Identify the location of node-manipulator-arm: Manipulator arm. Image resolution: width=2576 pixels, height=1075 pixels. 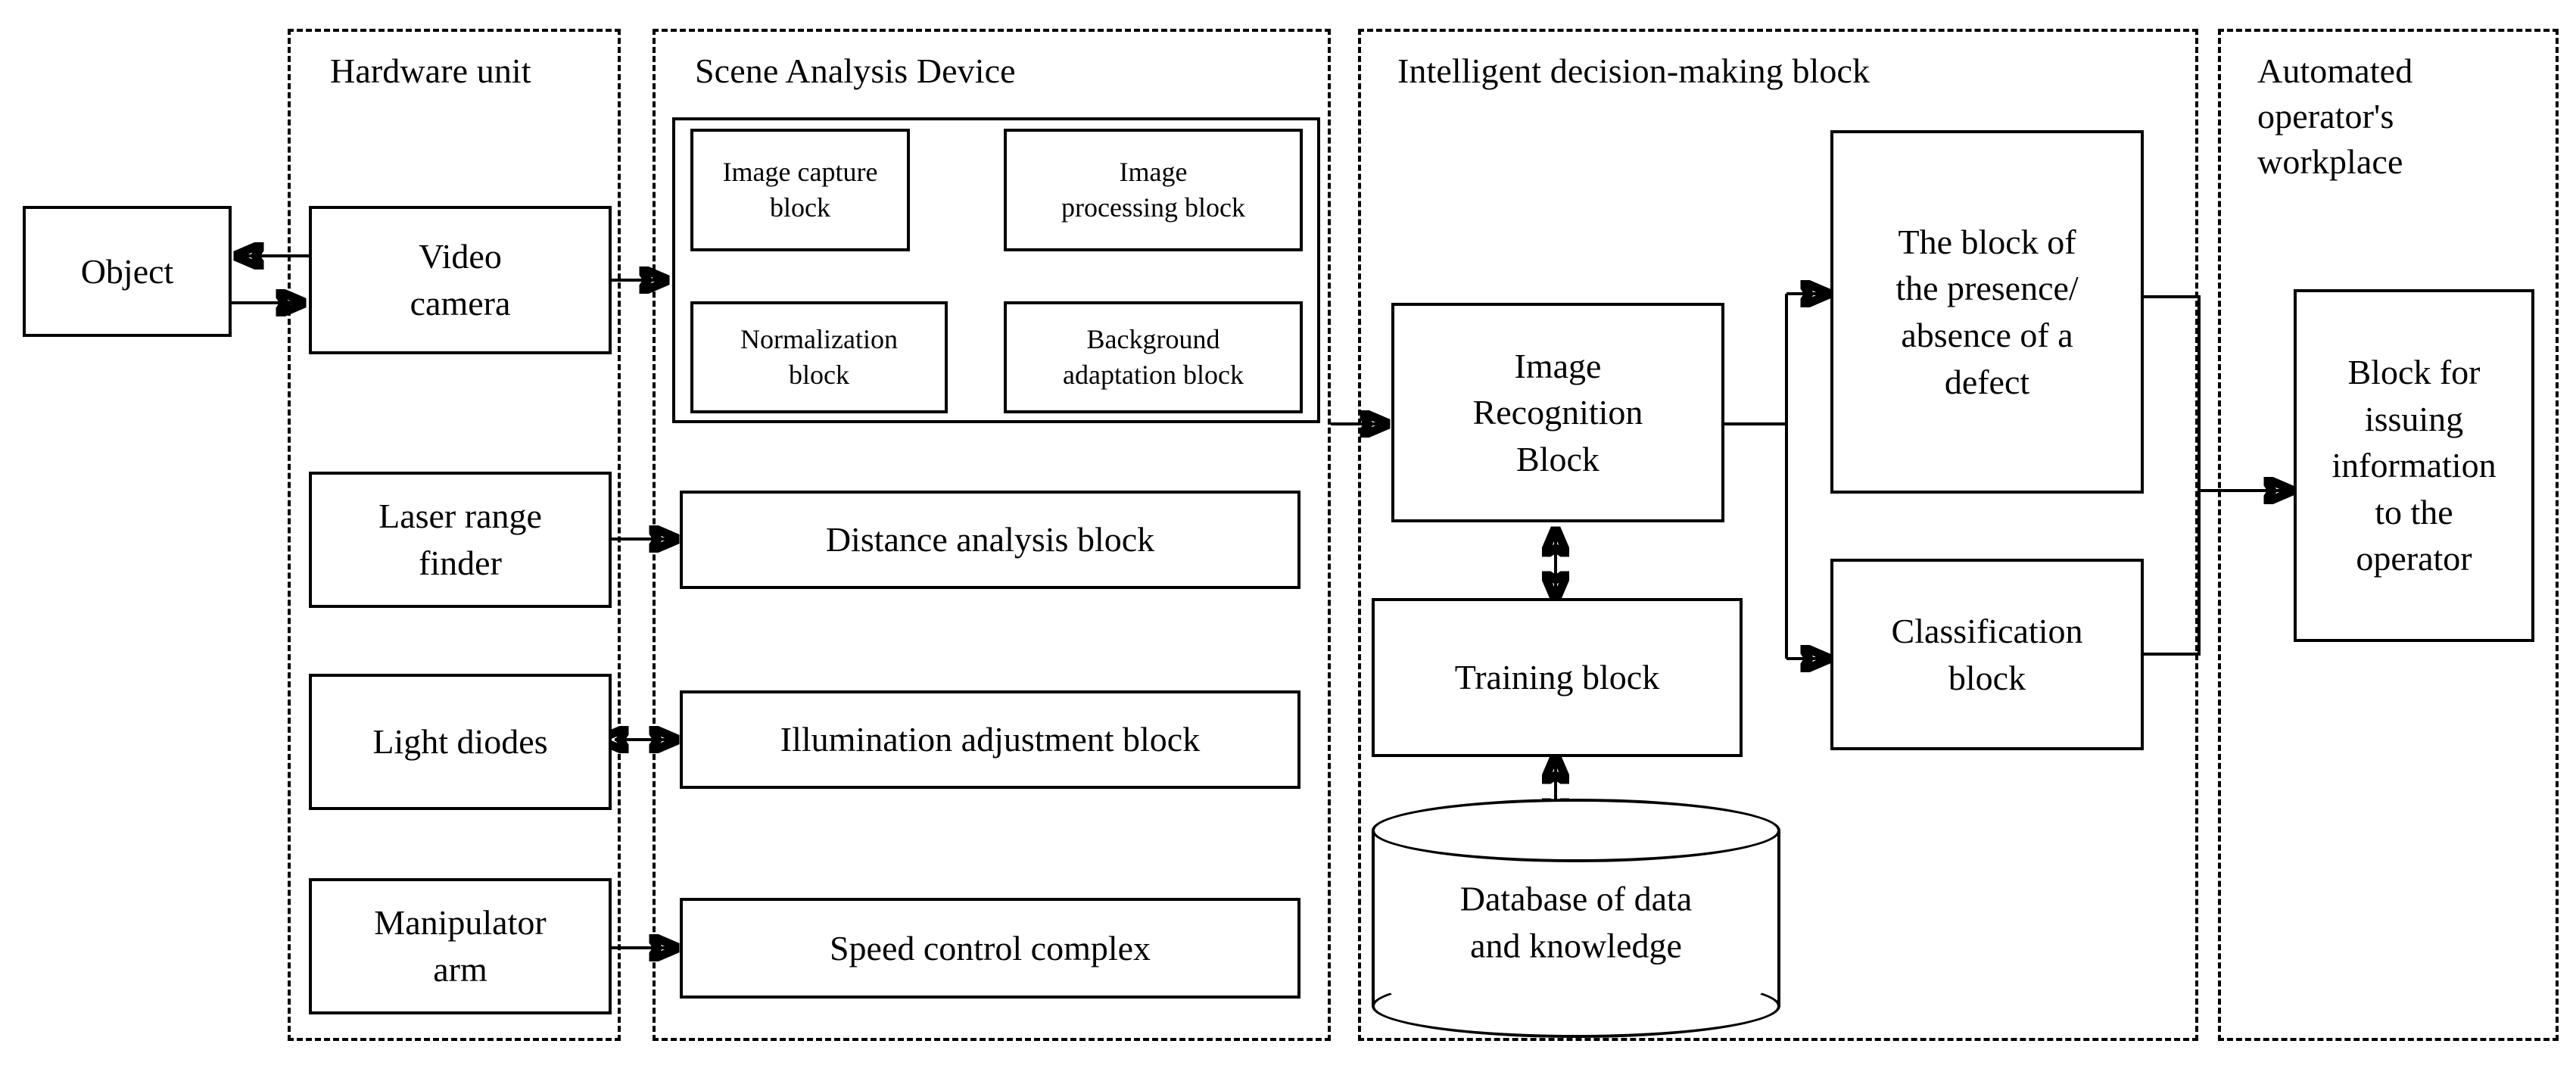
(461, 946).